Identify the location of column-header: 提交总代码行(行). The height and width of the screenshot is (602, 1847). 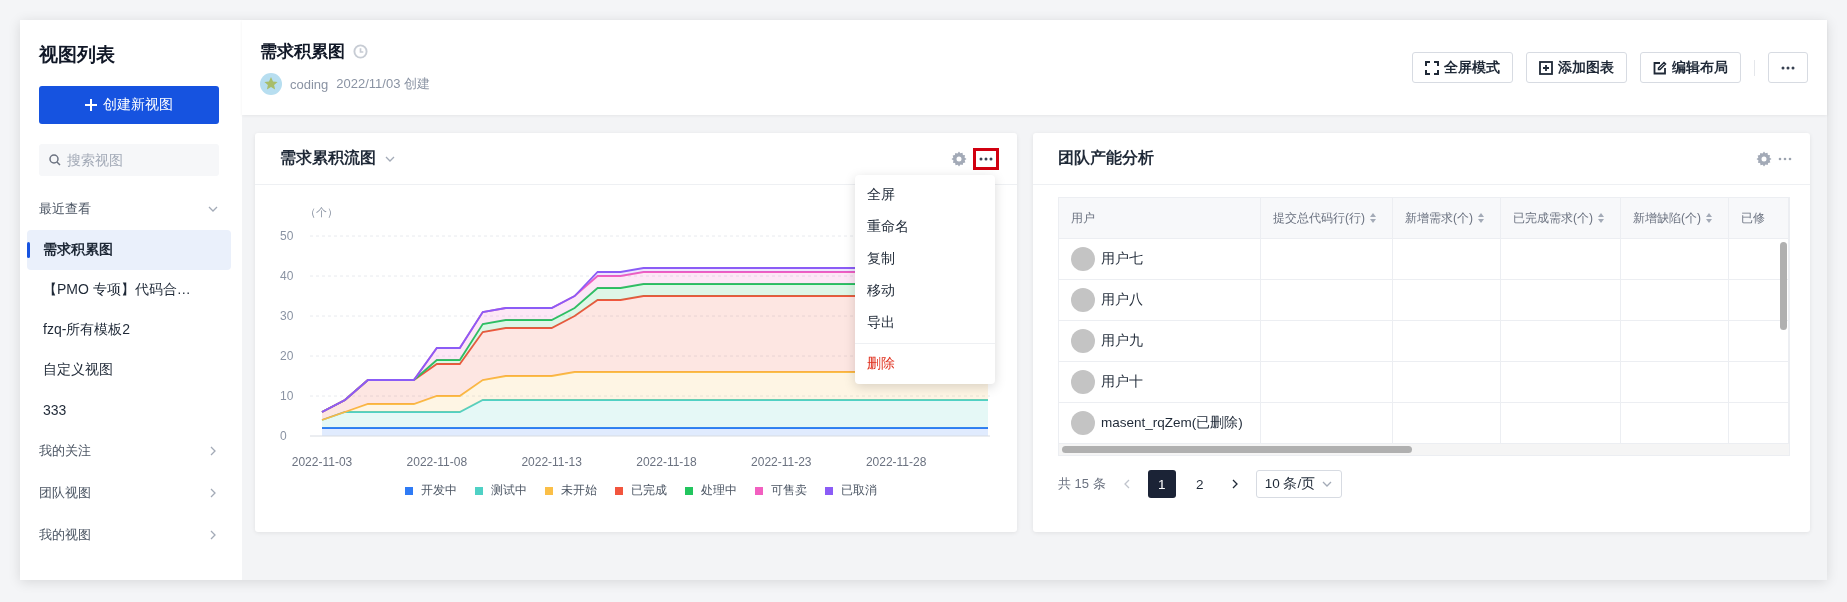
(1327, 218).